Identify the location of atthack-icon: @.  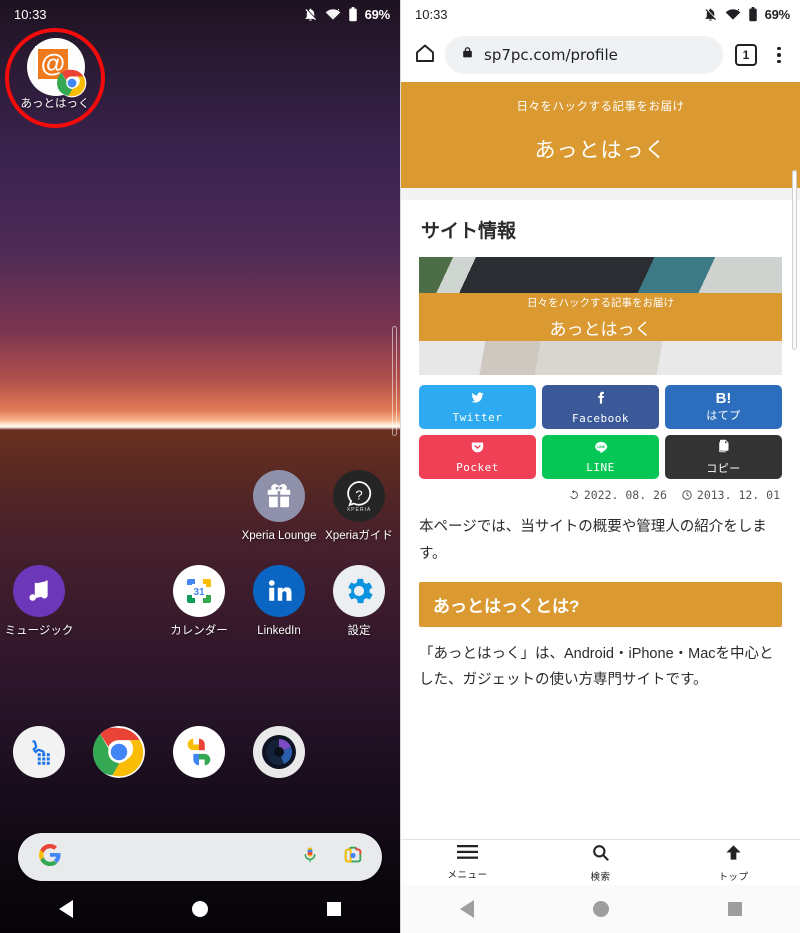
(57, 68).